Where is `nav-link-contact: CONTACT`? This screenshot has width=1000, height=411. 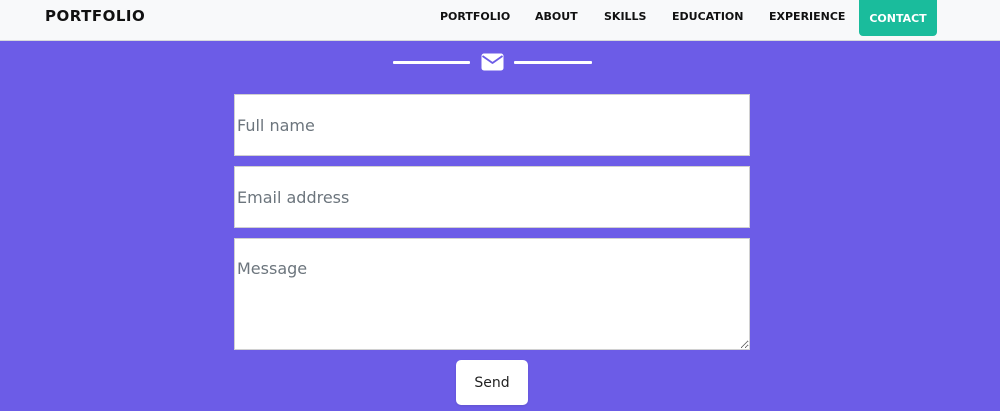 nav-link-contact: CONTACT is located at coordinates (898, 18).